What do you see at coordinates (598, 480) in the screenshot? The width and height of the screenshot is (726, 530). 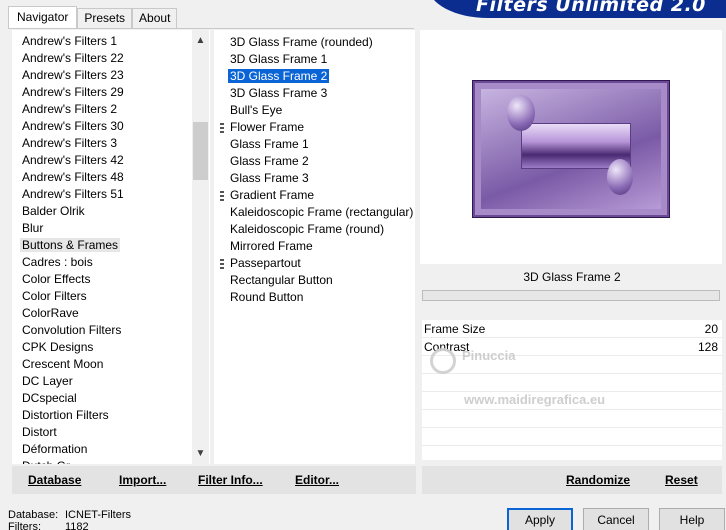 I see `randomize-button: Randomize` at bounding box center [598, 480].